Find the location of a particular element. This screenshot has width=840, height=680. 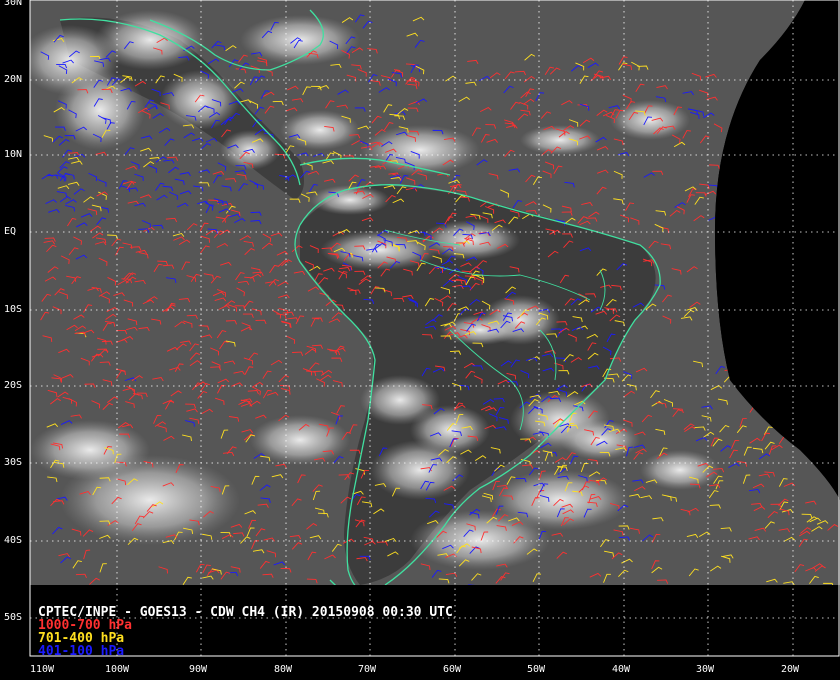

latitude-label: 10N is located at coordinates (13, 154).